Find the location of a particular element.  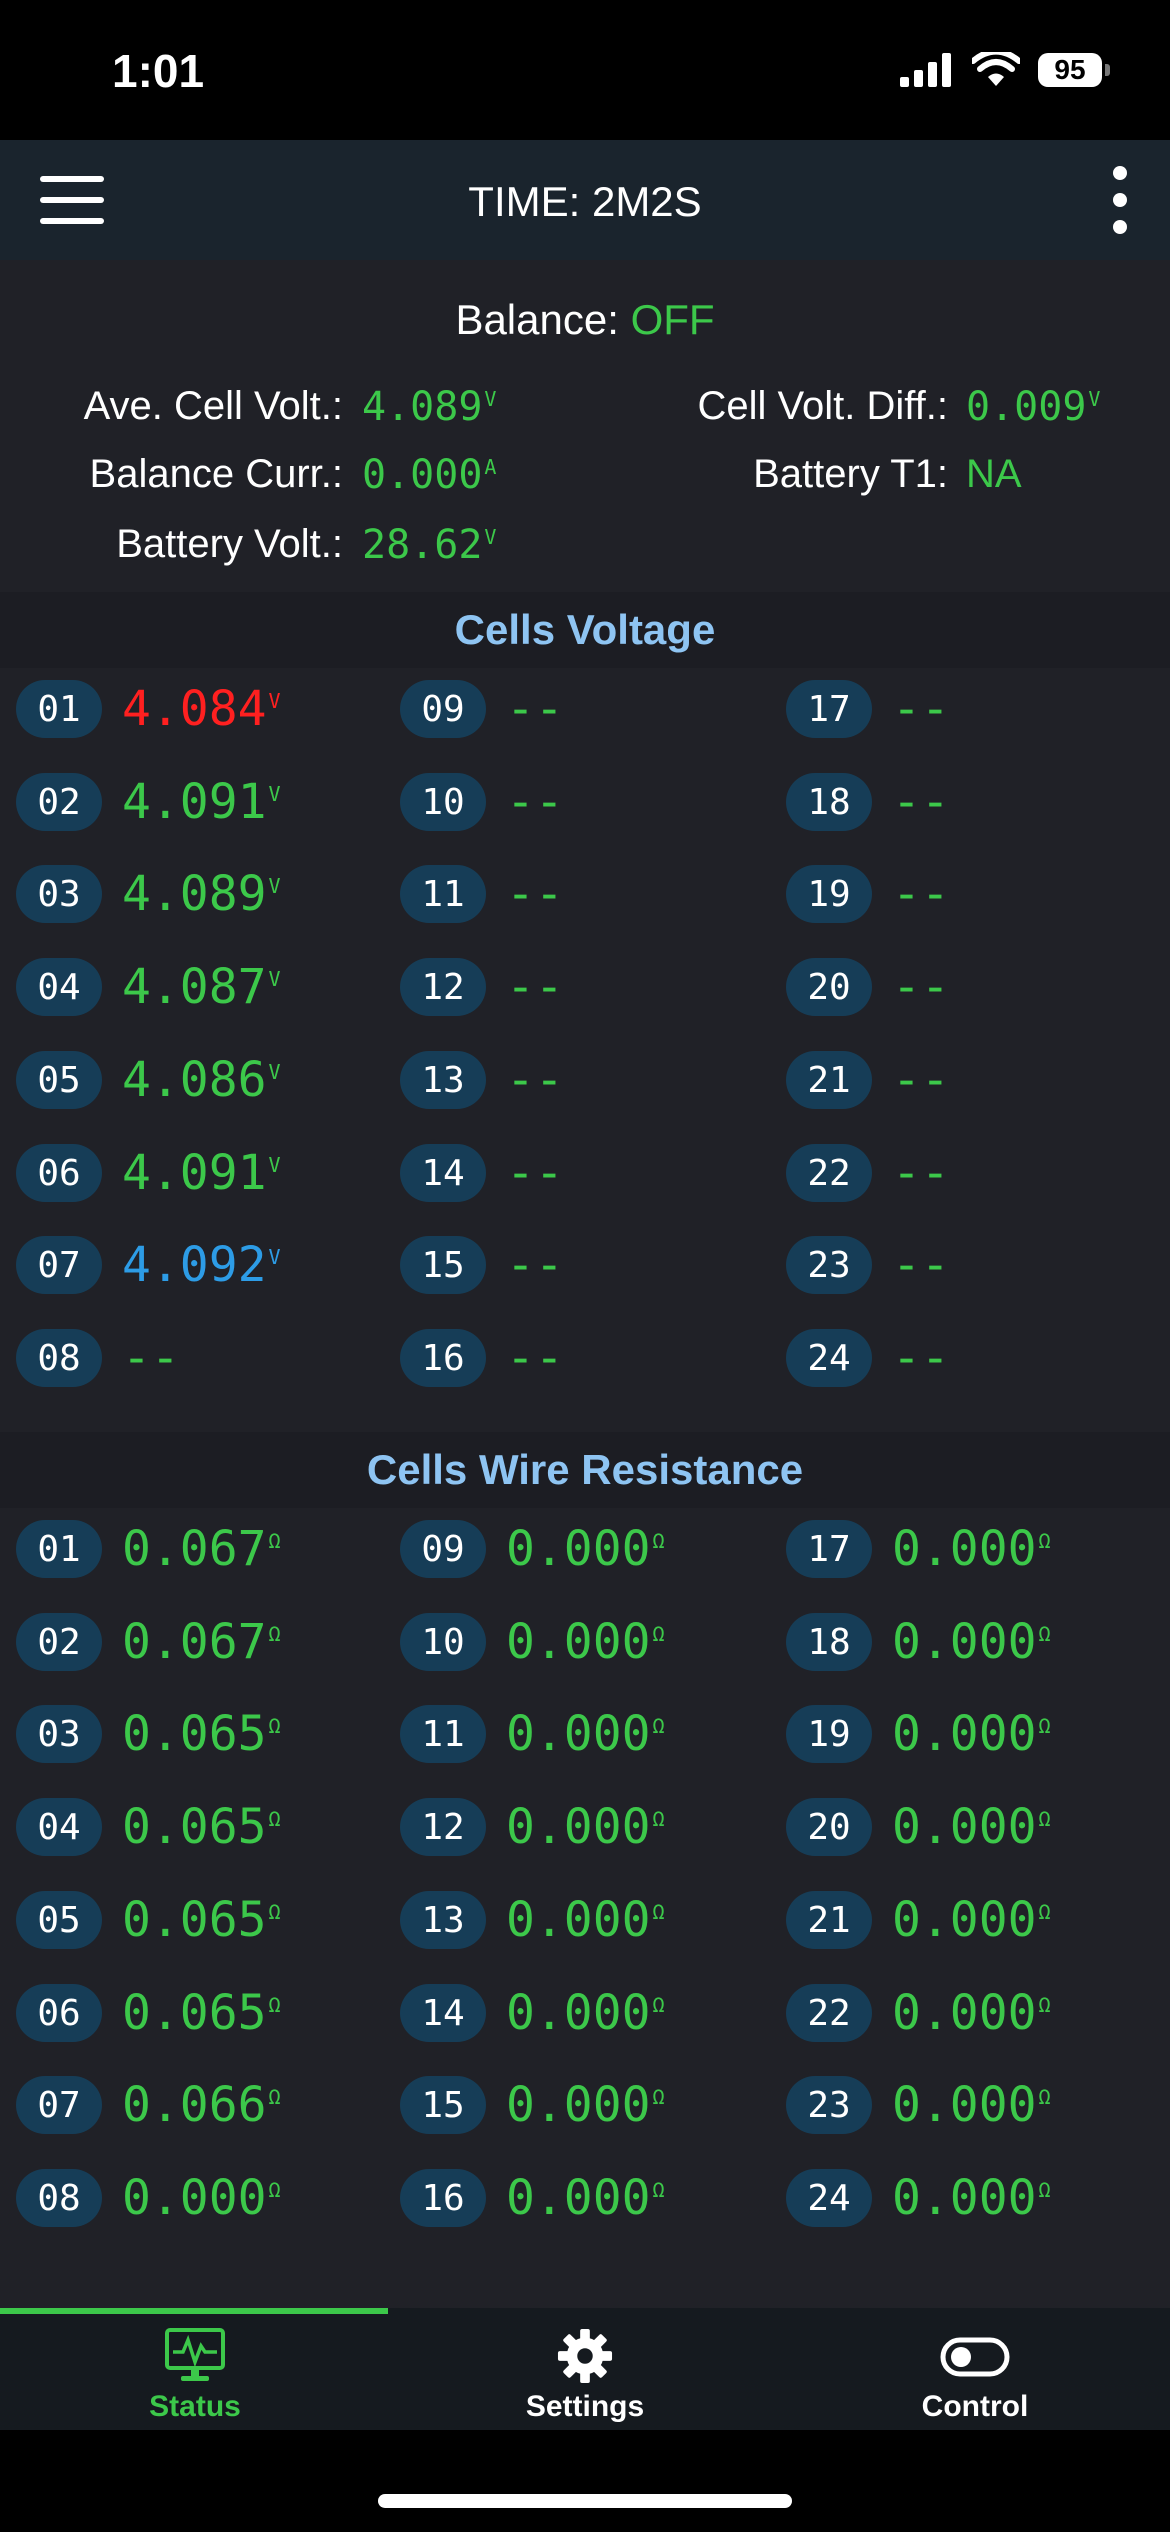

resistance-cell-number-badge: 07 is located at coordinates (59, 2105).